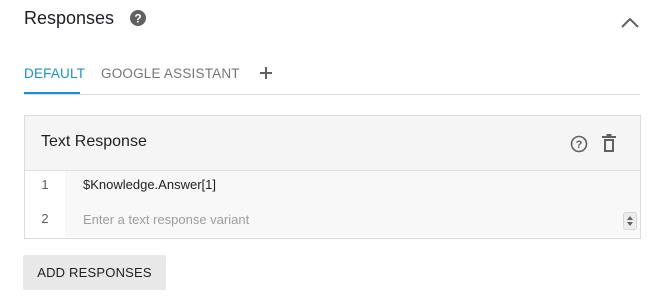  Describe the element at coordinates (45, 187) in the screenshot. I see `row-number: 1` at that location.